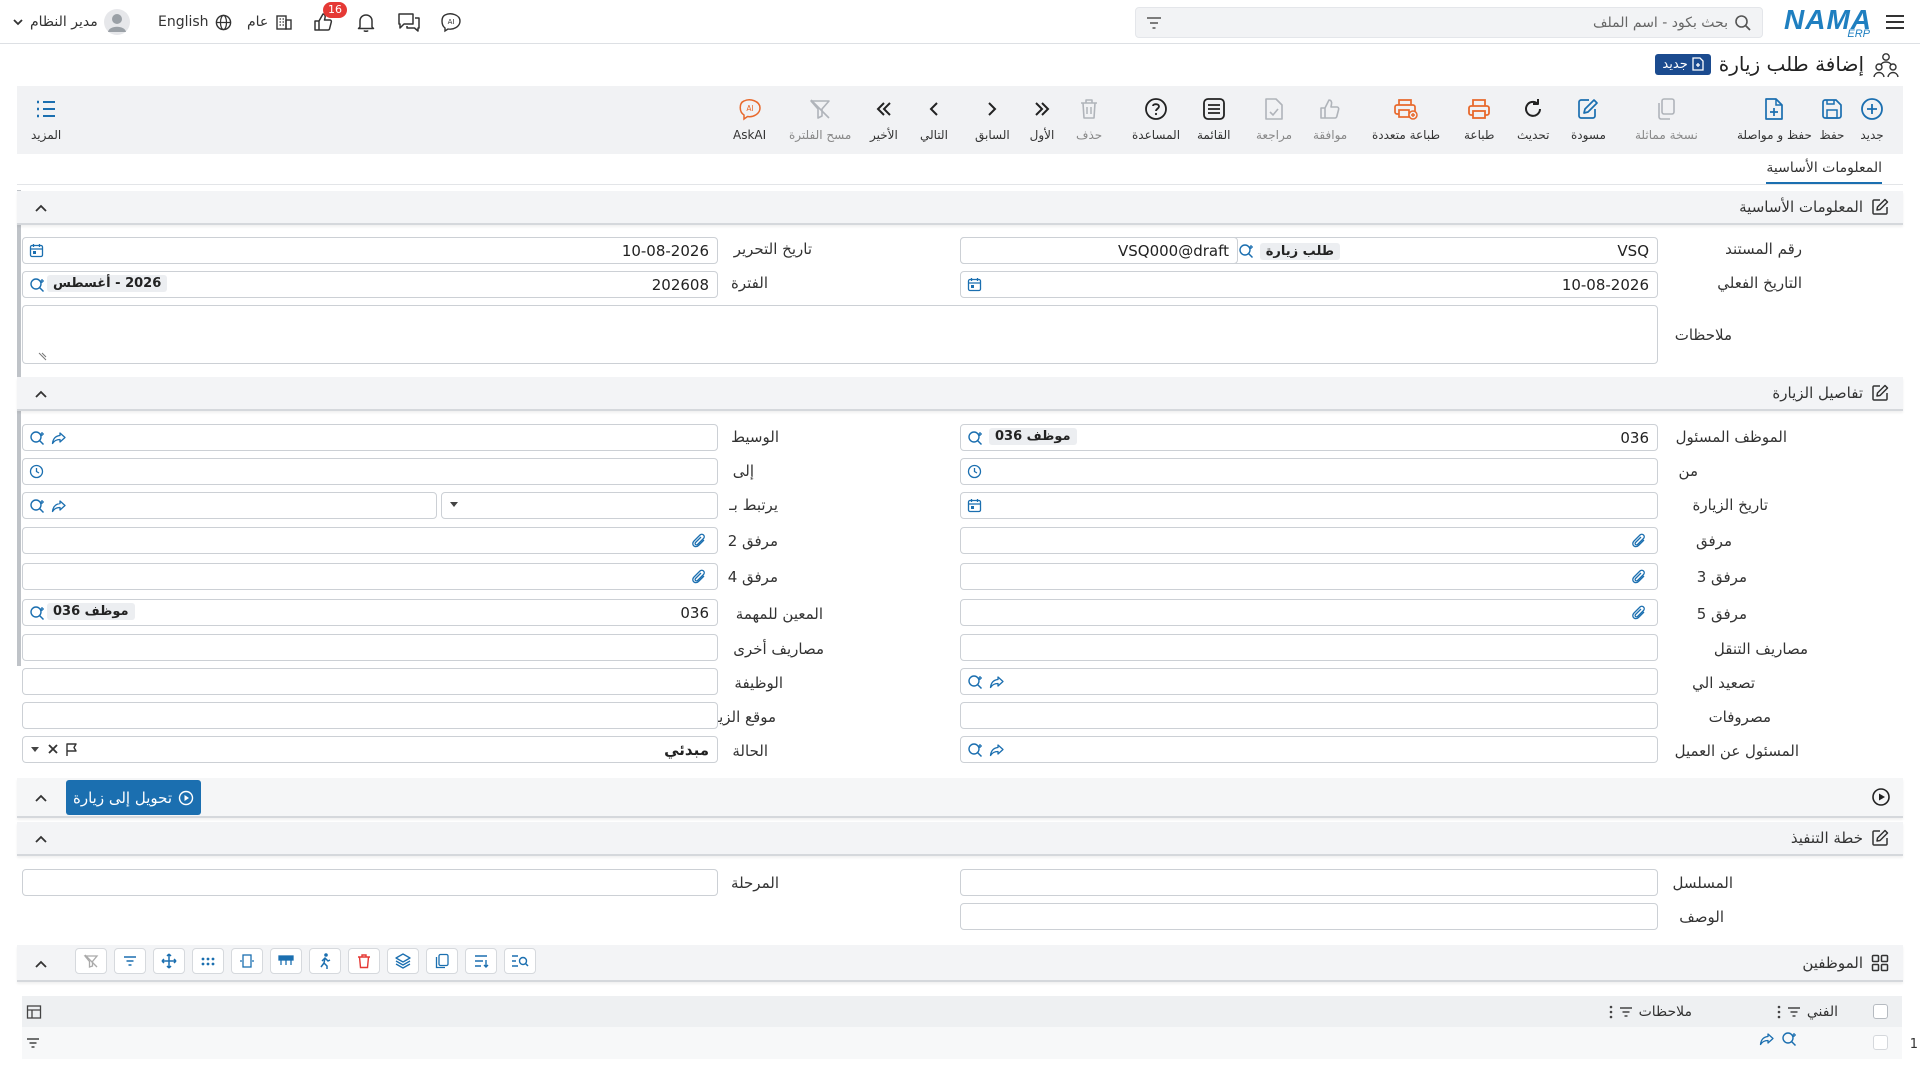  I want to click on grid-sort-button, so click(481, 961).